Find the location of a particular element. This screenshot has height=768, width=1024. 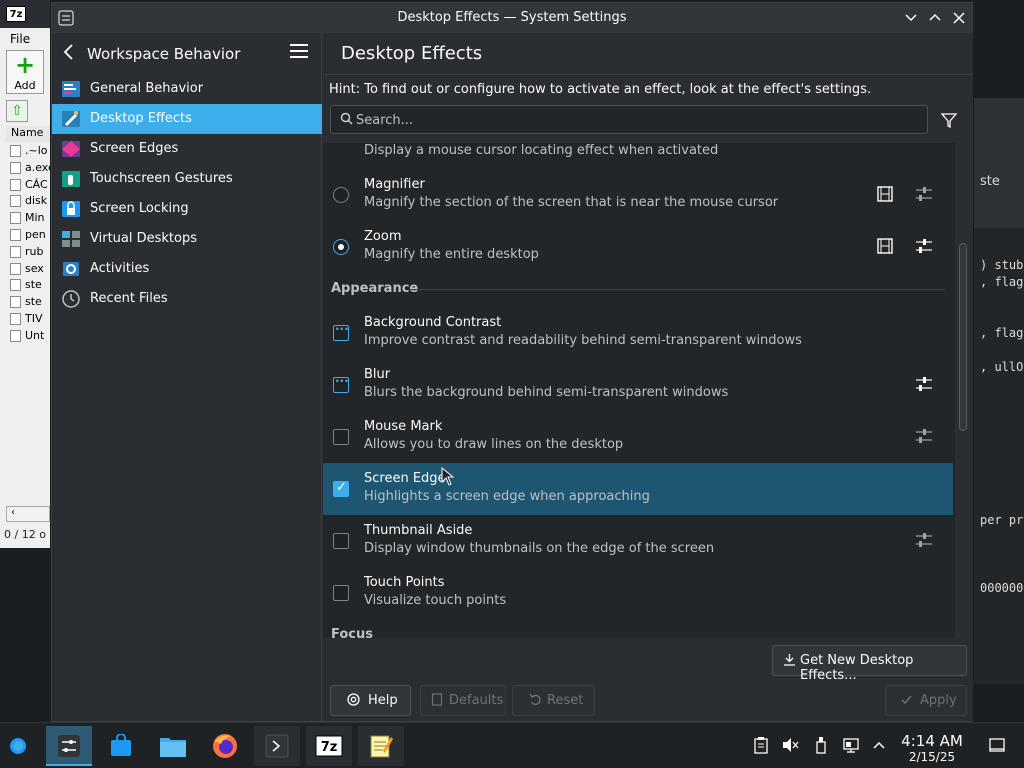

minimize-icon is located at coordinates (911, 18).